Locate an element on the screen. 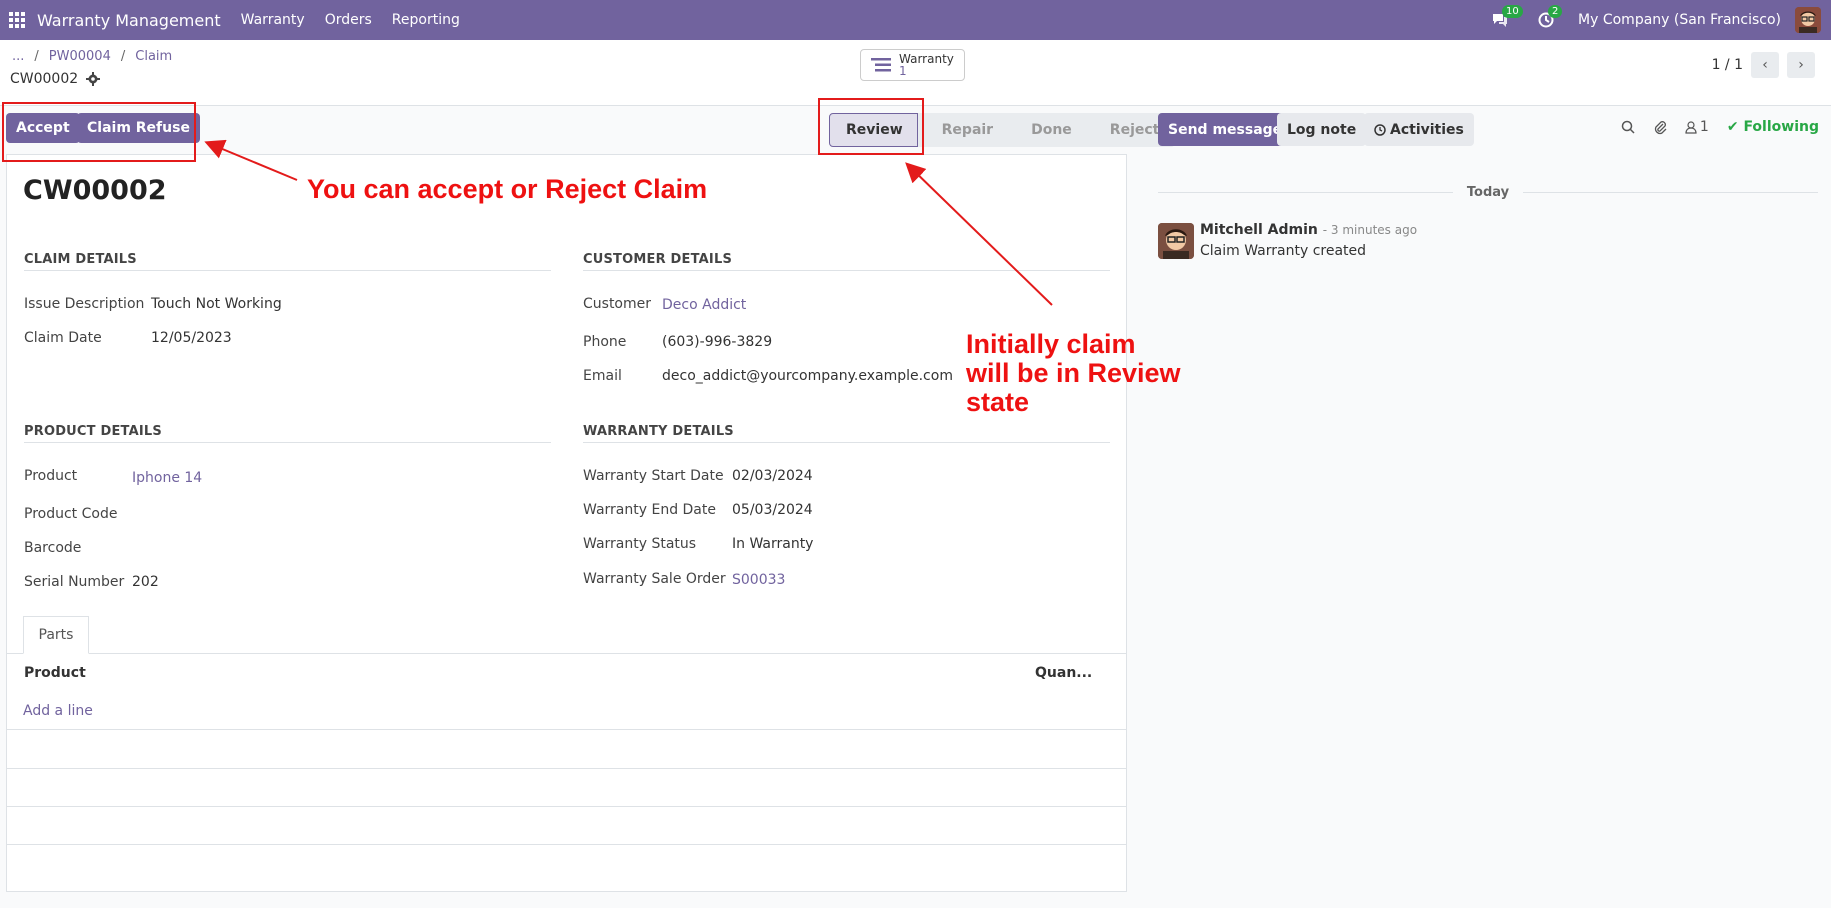 The height and width of the screenshot is (908, 1831). message-time: - 3 minutes ago is located at coordinates (1370, 230).